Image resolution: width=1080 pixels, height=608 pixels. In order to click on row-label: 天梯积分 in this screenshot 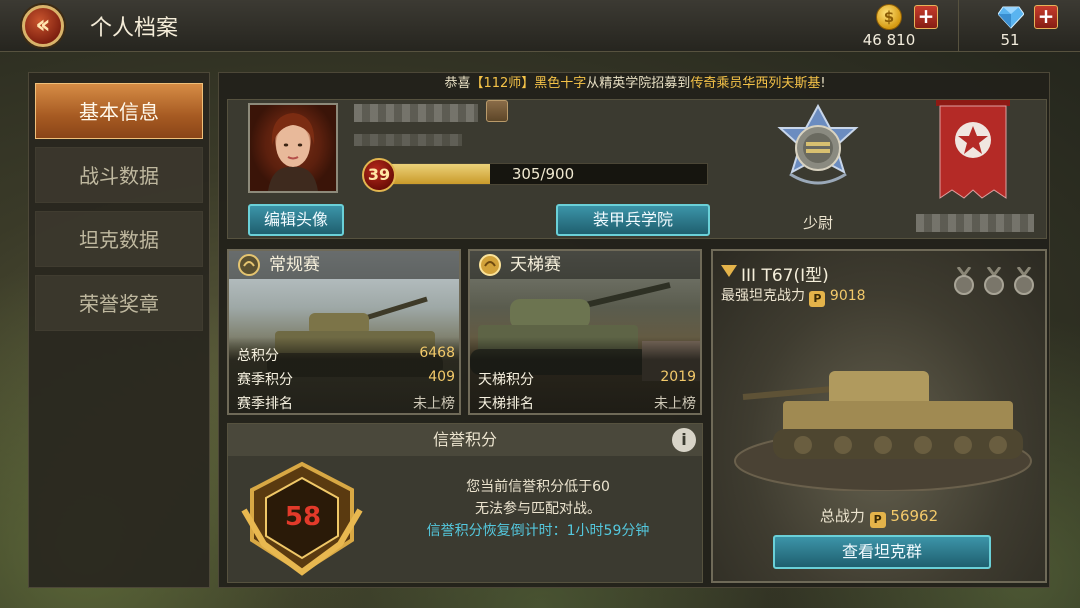, I will do `click(506, 380)`.